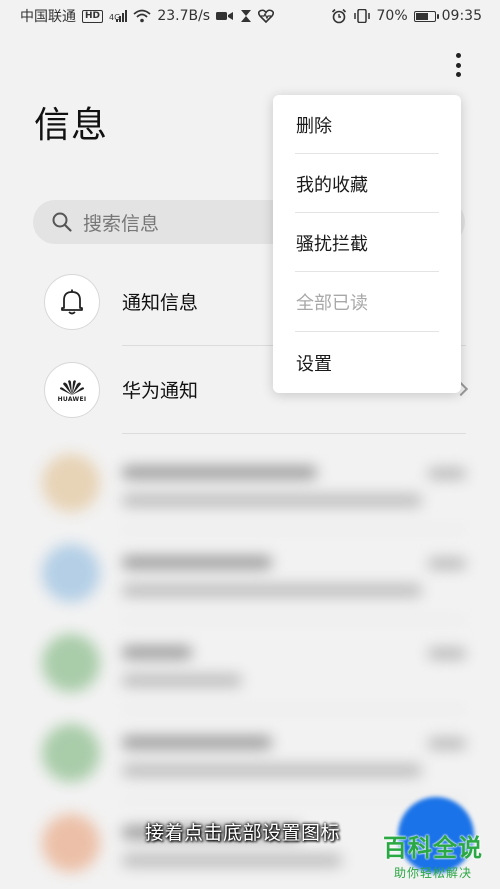 The height and width of the screenshot is (889, 500). Describe the element at coordinates (72, 387) in the screenshot. I see `huawei-logo` at that location.